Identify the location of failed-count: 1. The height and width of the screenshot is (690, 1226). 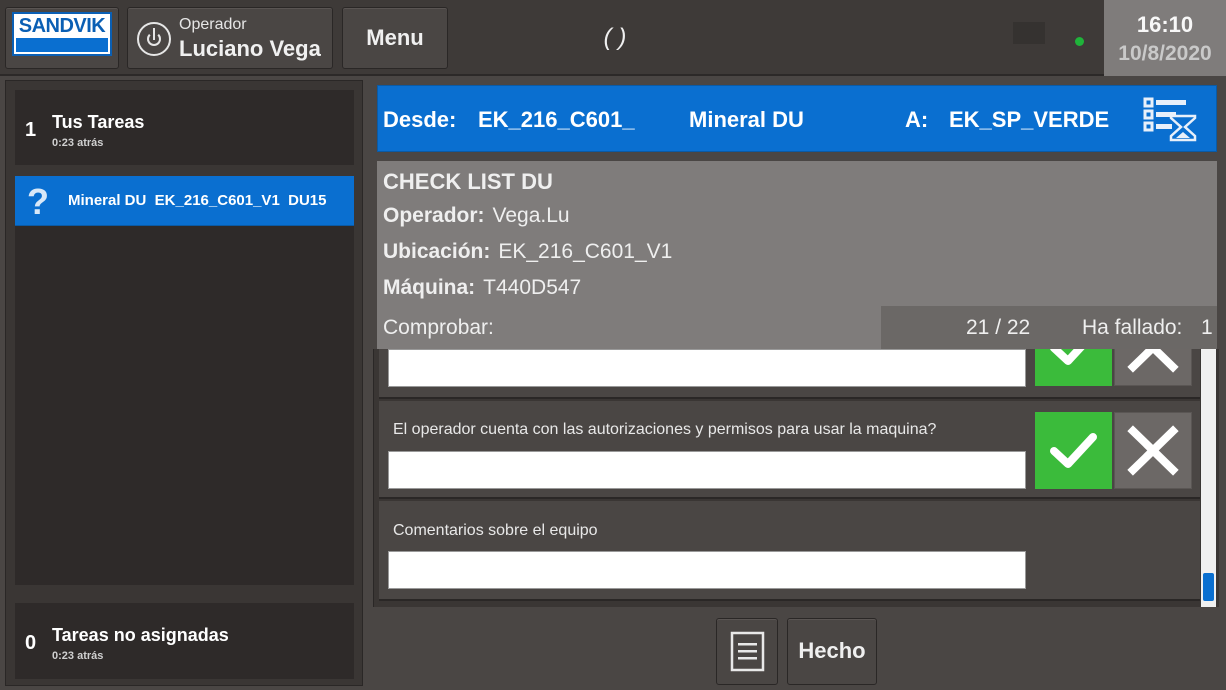
(1207, 327).